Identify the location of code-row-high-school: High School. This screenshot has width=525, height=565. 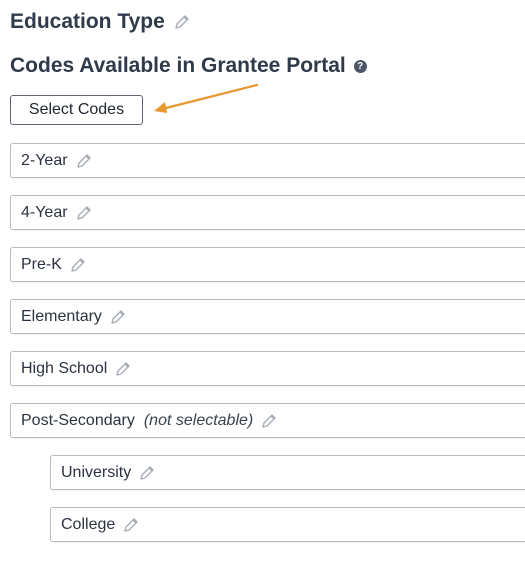
(267, 368).